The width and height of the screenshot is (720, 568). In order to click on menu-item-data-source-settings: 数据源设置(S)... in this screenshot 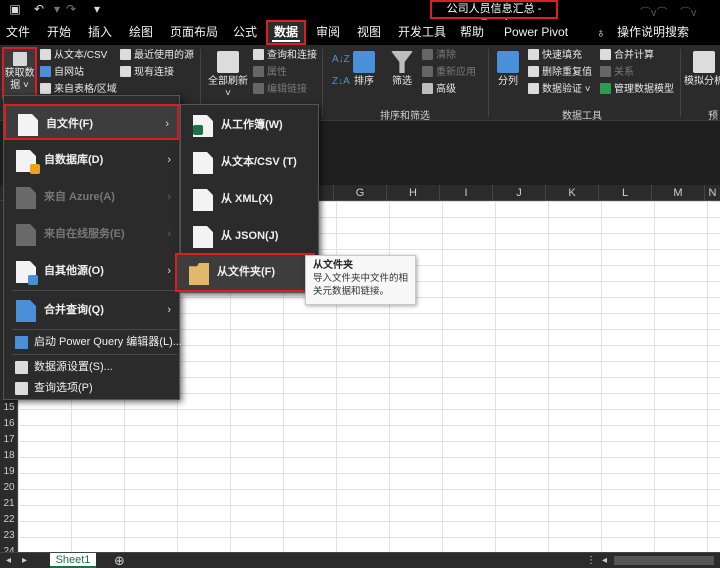, I will do `click(91, 367)`.